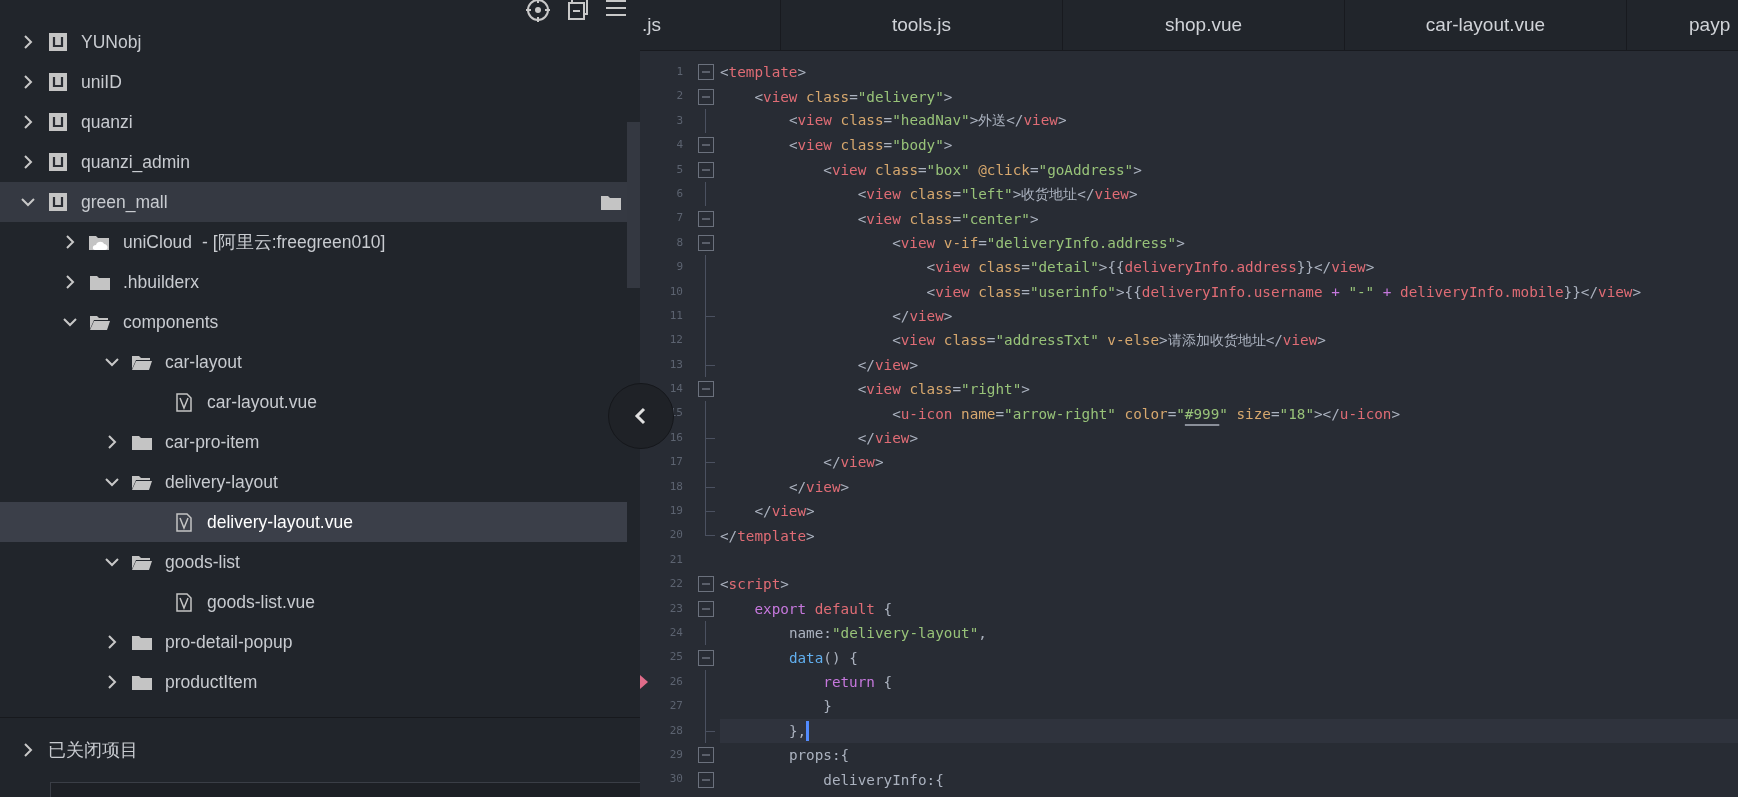 The width and height of the screenshot is (1738, 797). Describe the element at coordinates (948, 218) in the screenshot. I see `code-line: <view class="center">` at that location.